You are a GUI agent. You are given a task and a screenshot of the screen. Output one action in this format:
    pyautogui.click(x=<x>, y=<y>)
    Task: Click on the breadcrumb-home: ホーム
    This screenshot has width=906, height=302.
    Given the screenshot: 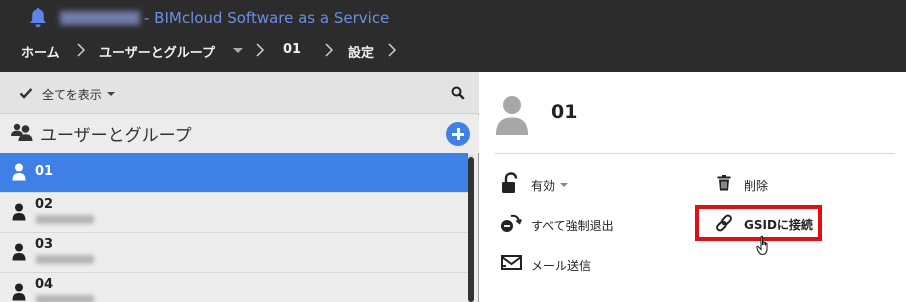 What is the action you would take?
    pyautogui.click(x=40, y=51)
    